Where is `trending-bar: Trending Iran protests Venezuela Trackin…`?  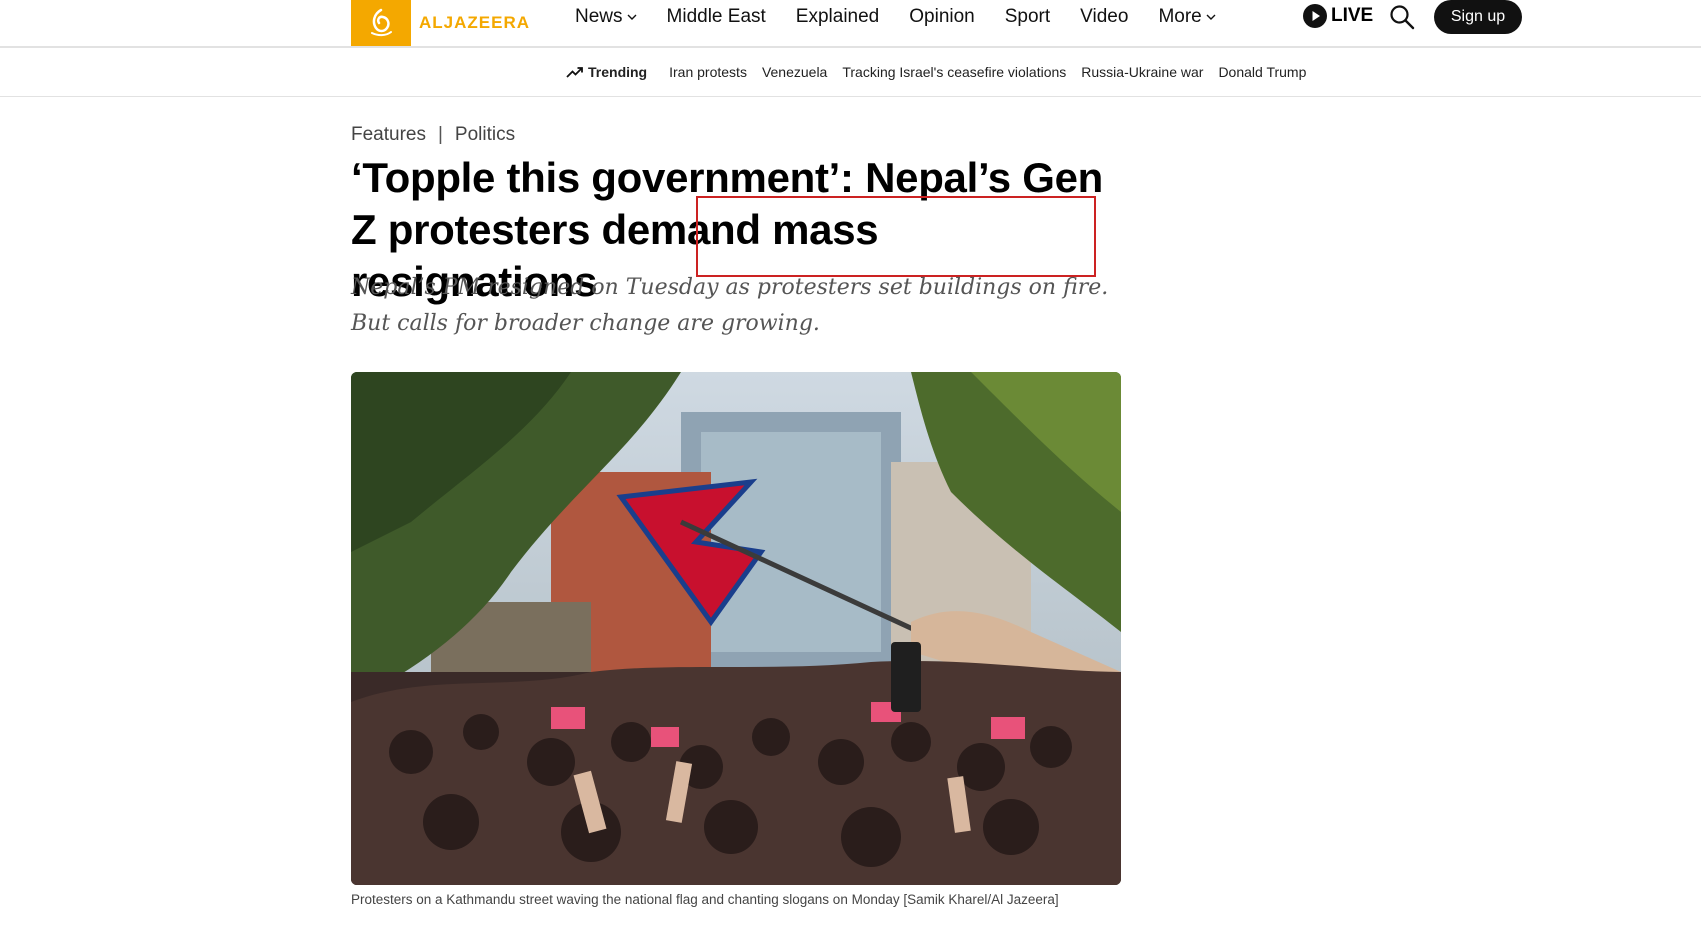
trending-bar: Trending Iran protests Venezuela Trackin… is located at coordinates (850, 72).